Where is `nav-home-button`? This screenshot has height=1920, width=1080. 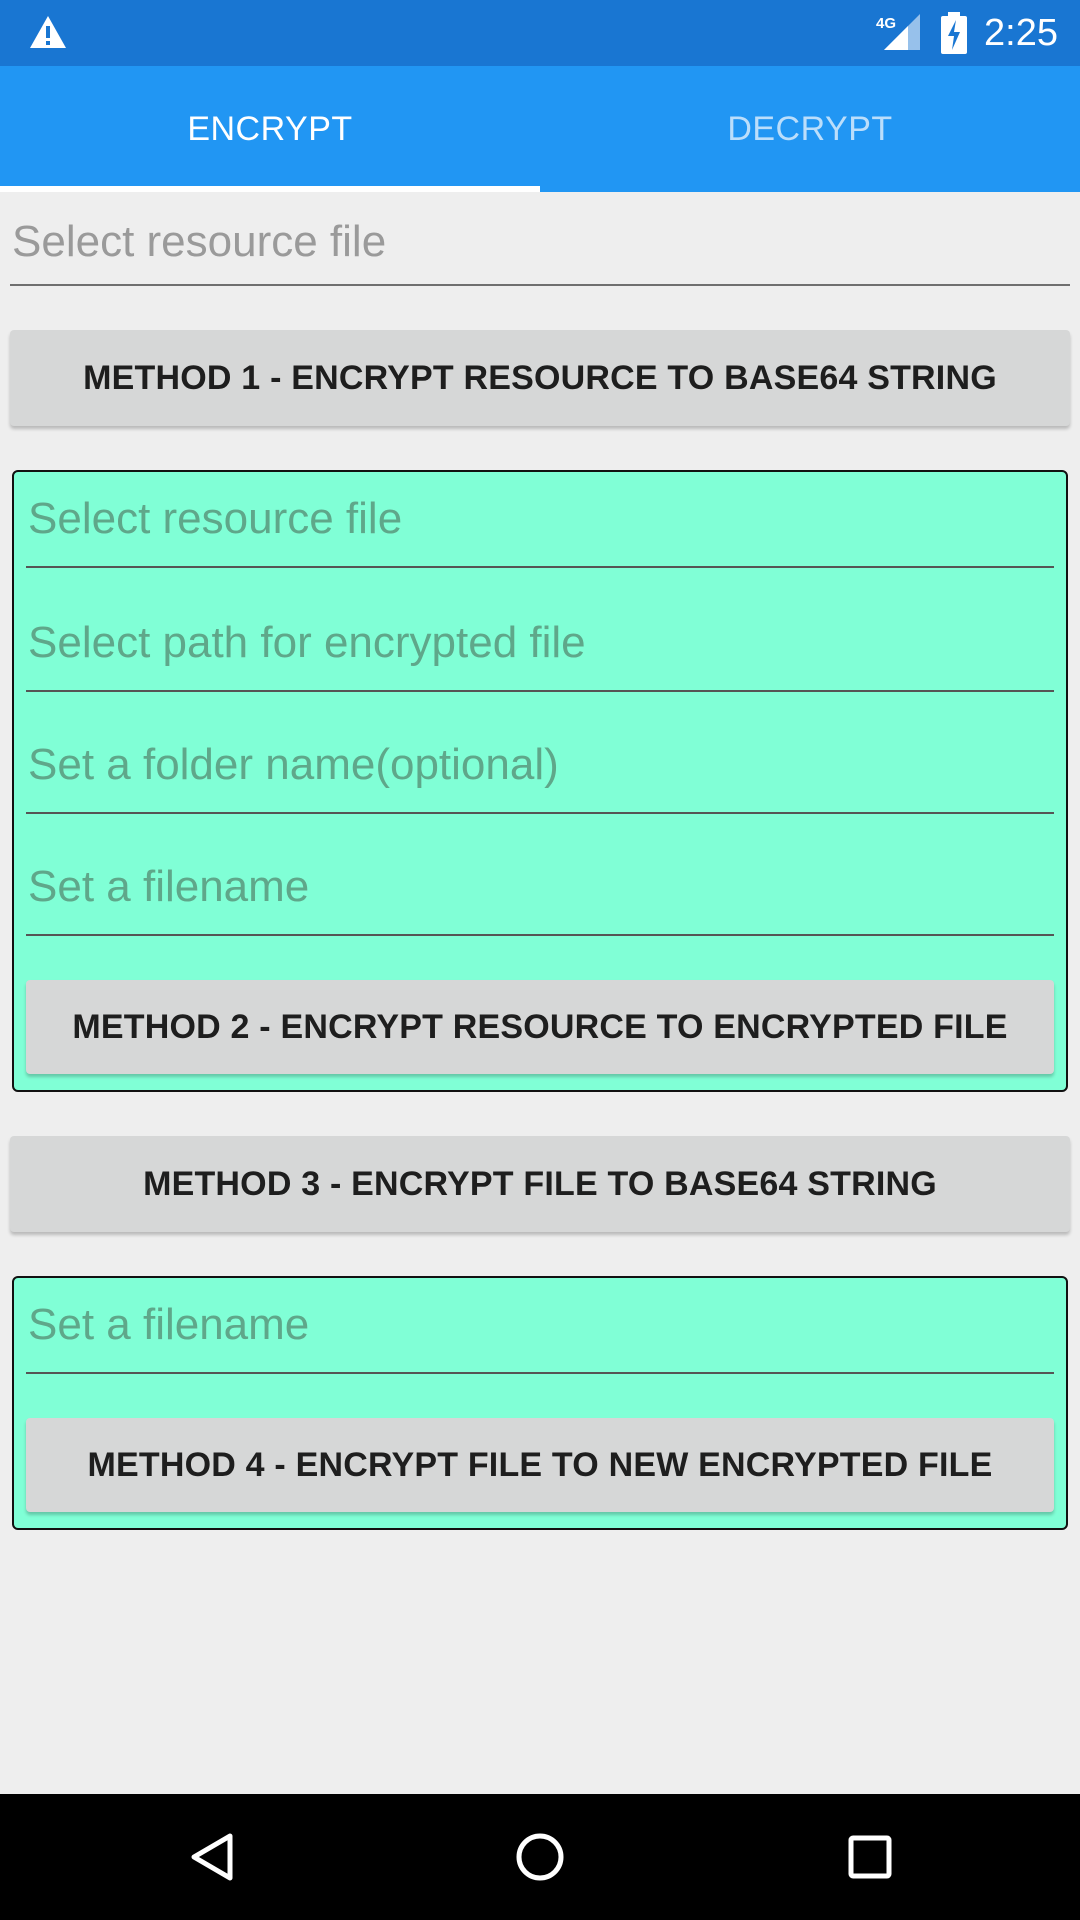
nav-home-button is located at coordinates (540, 1857).